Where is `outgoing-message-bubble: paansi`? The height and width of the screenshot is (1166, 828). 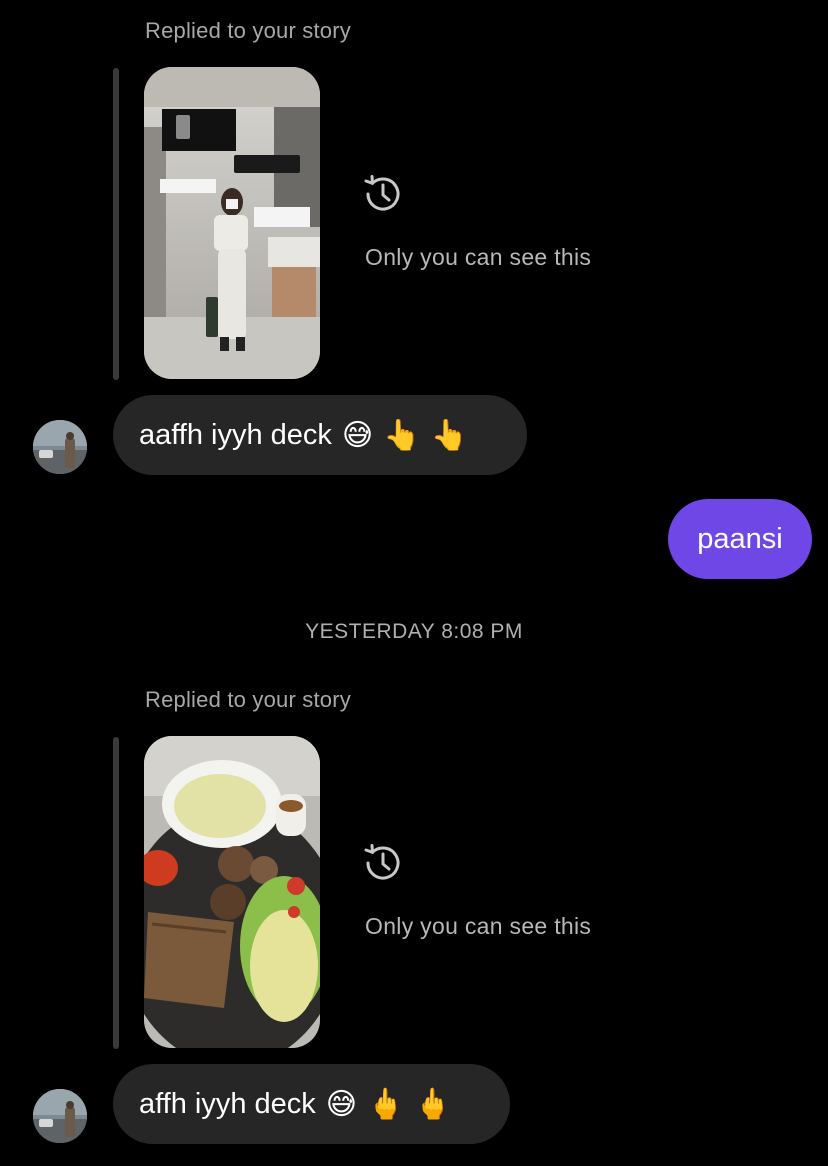 outgoing-message-bubble: paansi is located at coordinates (740, 539).